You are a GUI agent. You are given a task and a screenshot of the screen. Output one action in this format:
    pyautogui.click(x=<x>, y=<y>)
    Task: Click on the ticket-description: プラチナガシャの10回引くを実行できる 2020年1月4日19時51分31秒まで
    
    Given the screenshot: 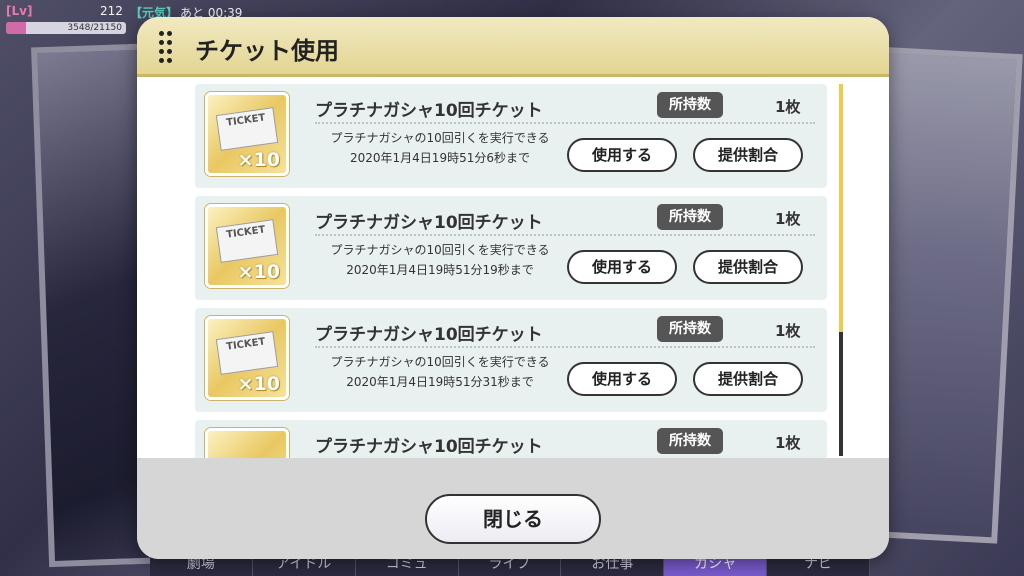 What is the action you would take?
    pyautogui.click(x=440, y=372)
    